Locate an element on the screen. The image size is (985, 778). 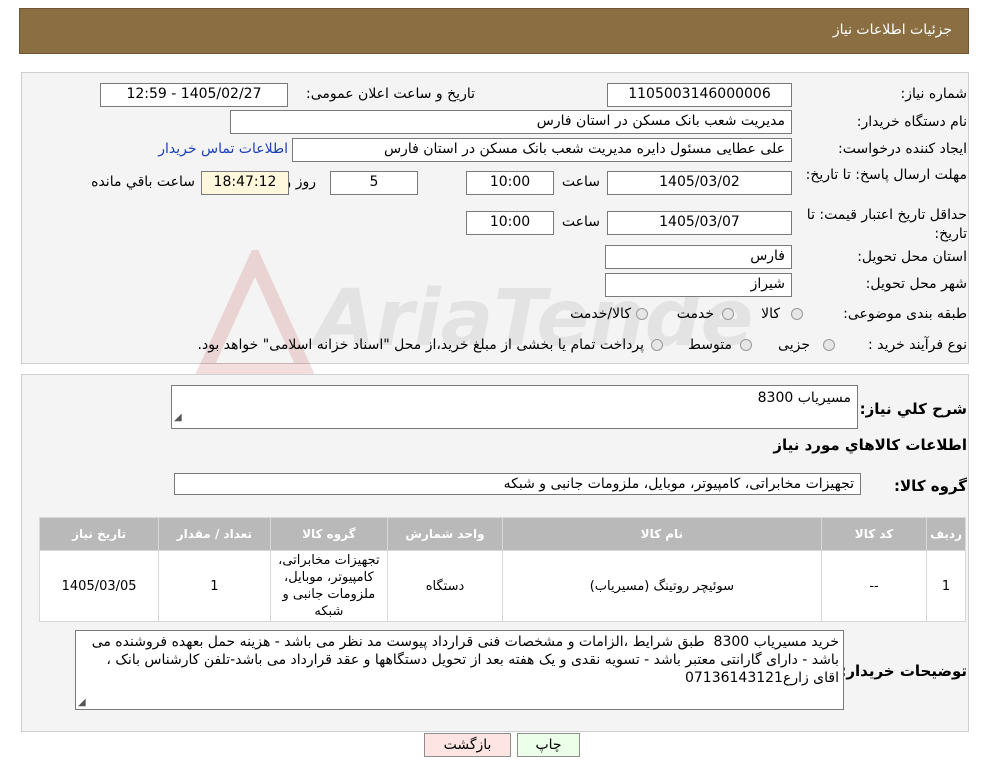
validity-label: حداقل تاریخ اعتبار قیمت: تا تاریخ: is located at coordinates (877, 225).